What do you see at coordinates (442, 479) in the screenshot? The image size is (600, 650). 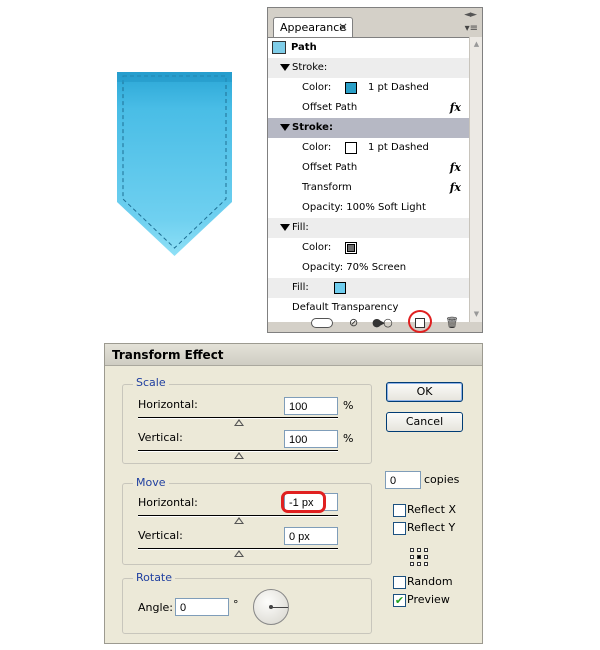 I see `copies-label: copies` at bounding box center [442, 479].